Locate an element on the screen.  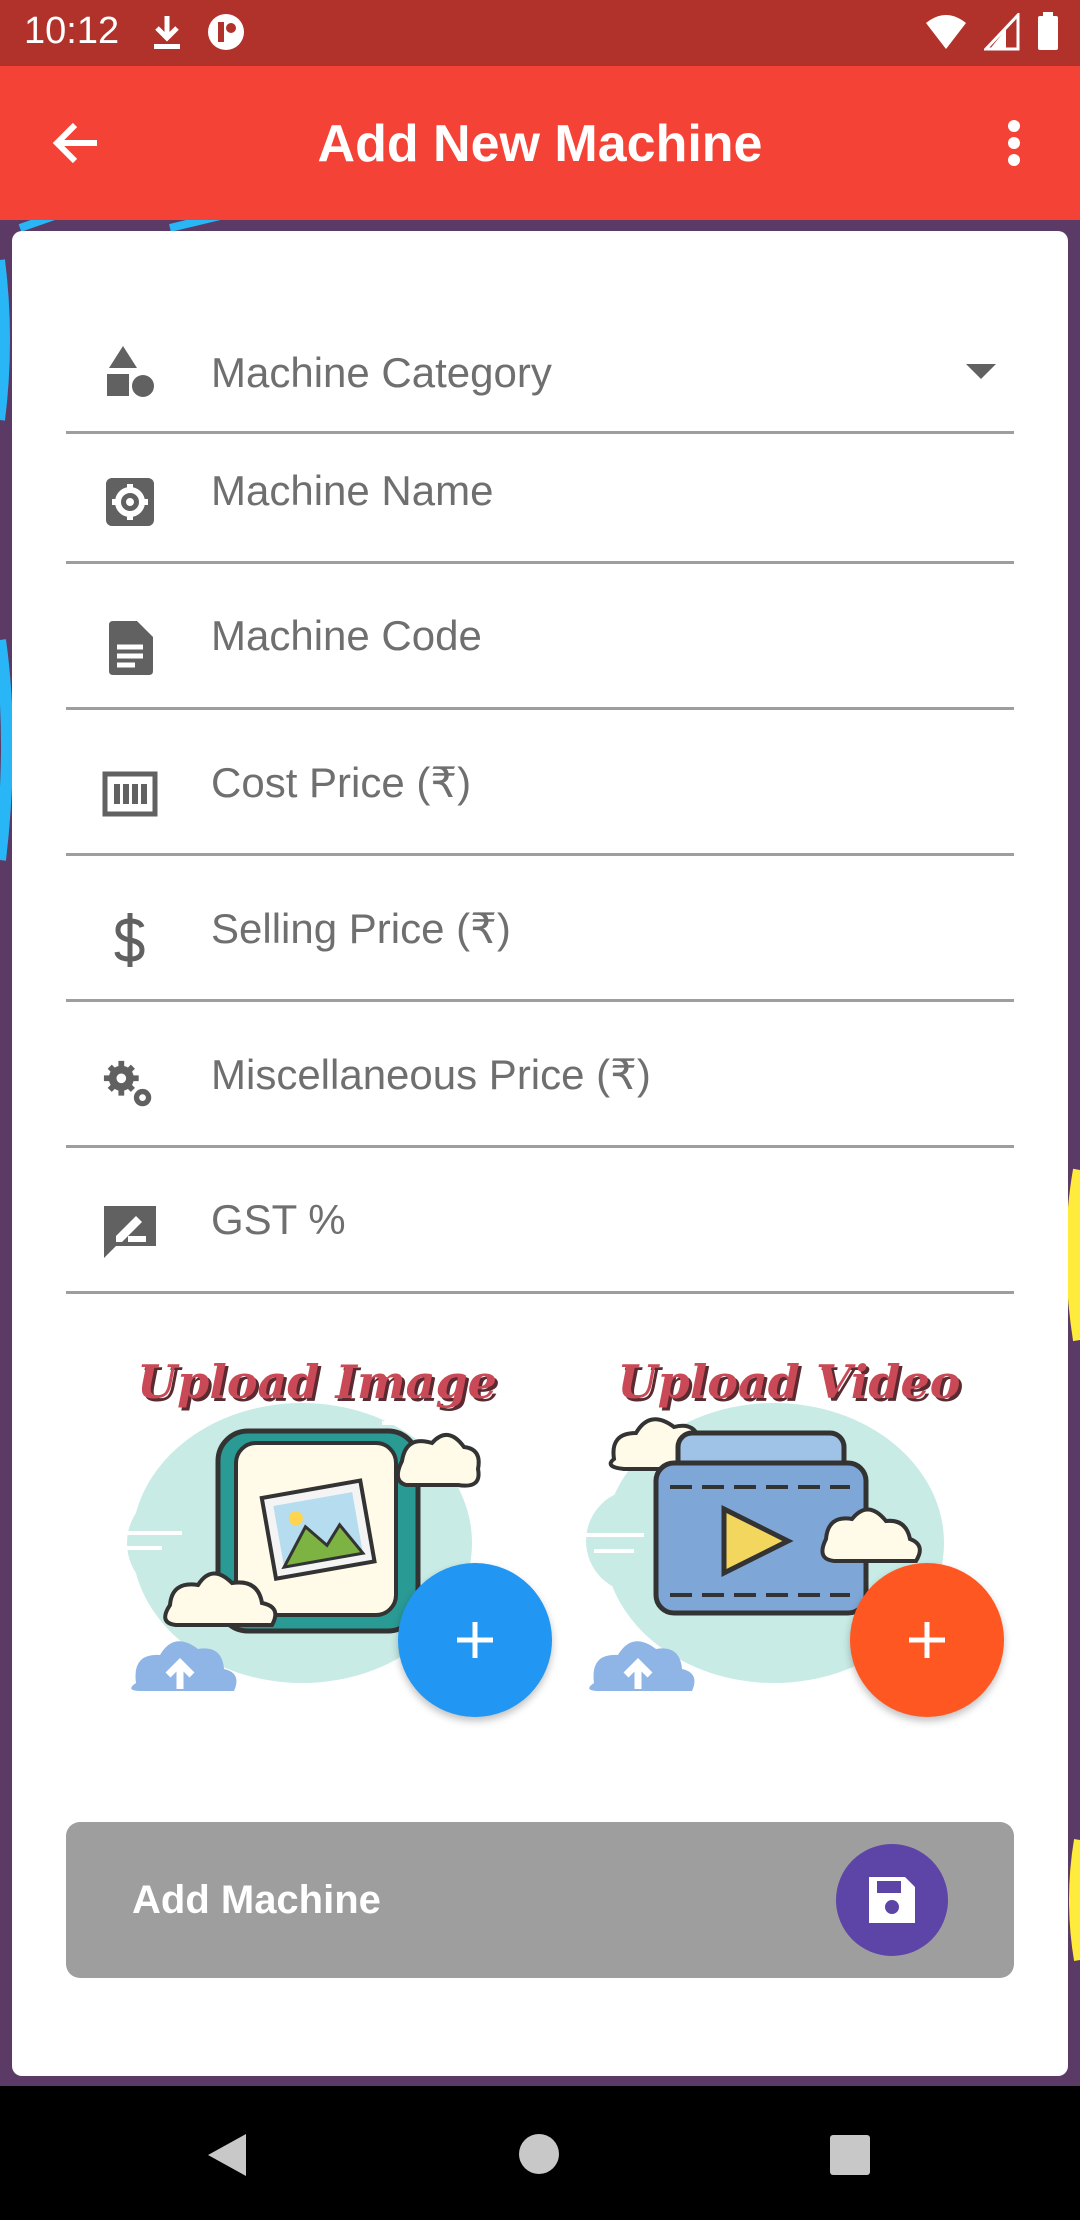
download-icon is located at coordinates (167, 34).